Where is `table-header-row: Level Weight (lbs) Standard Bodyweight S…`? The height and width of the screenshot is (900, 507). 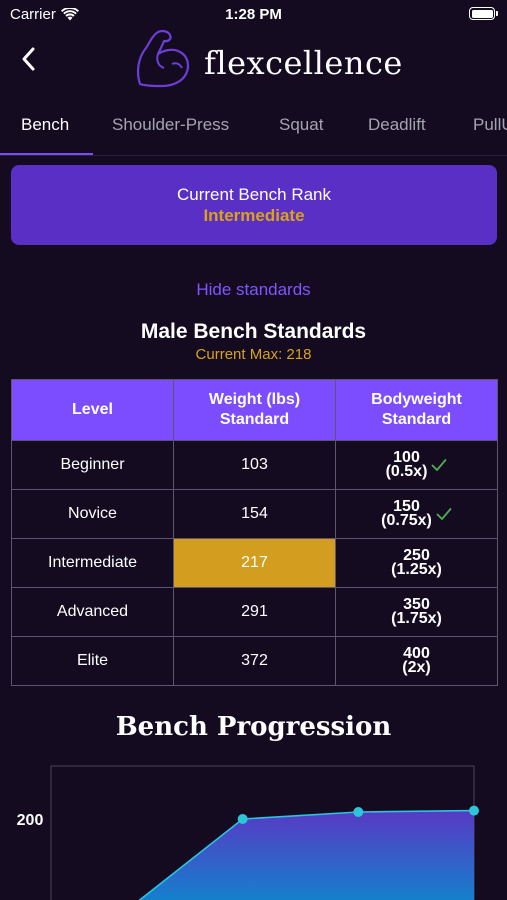
table-header-row: Level Weight (lbs) Standard Bodyweight S… is located at coordinates (254, 410).